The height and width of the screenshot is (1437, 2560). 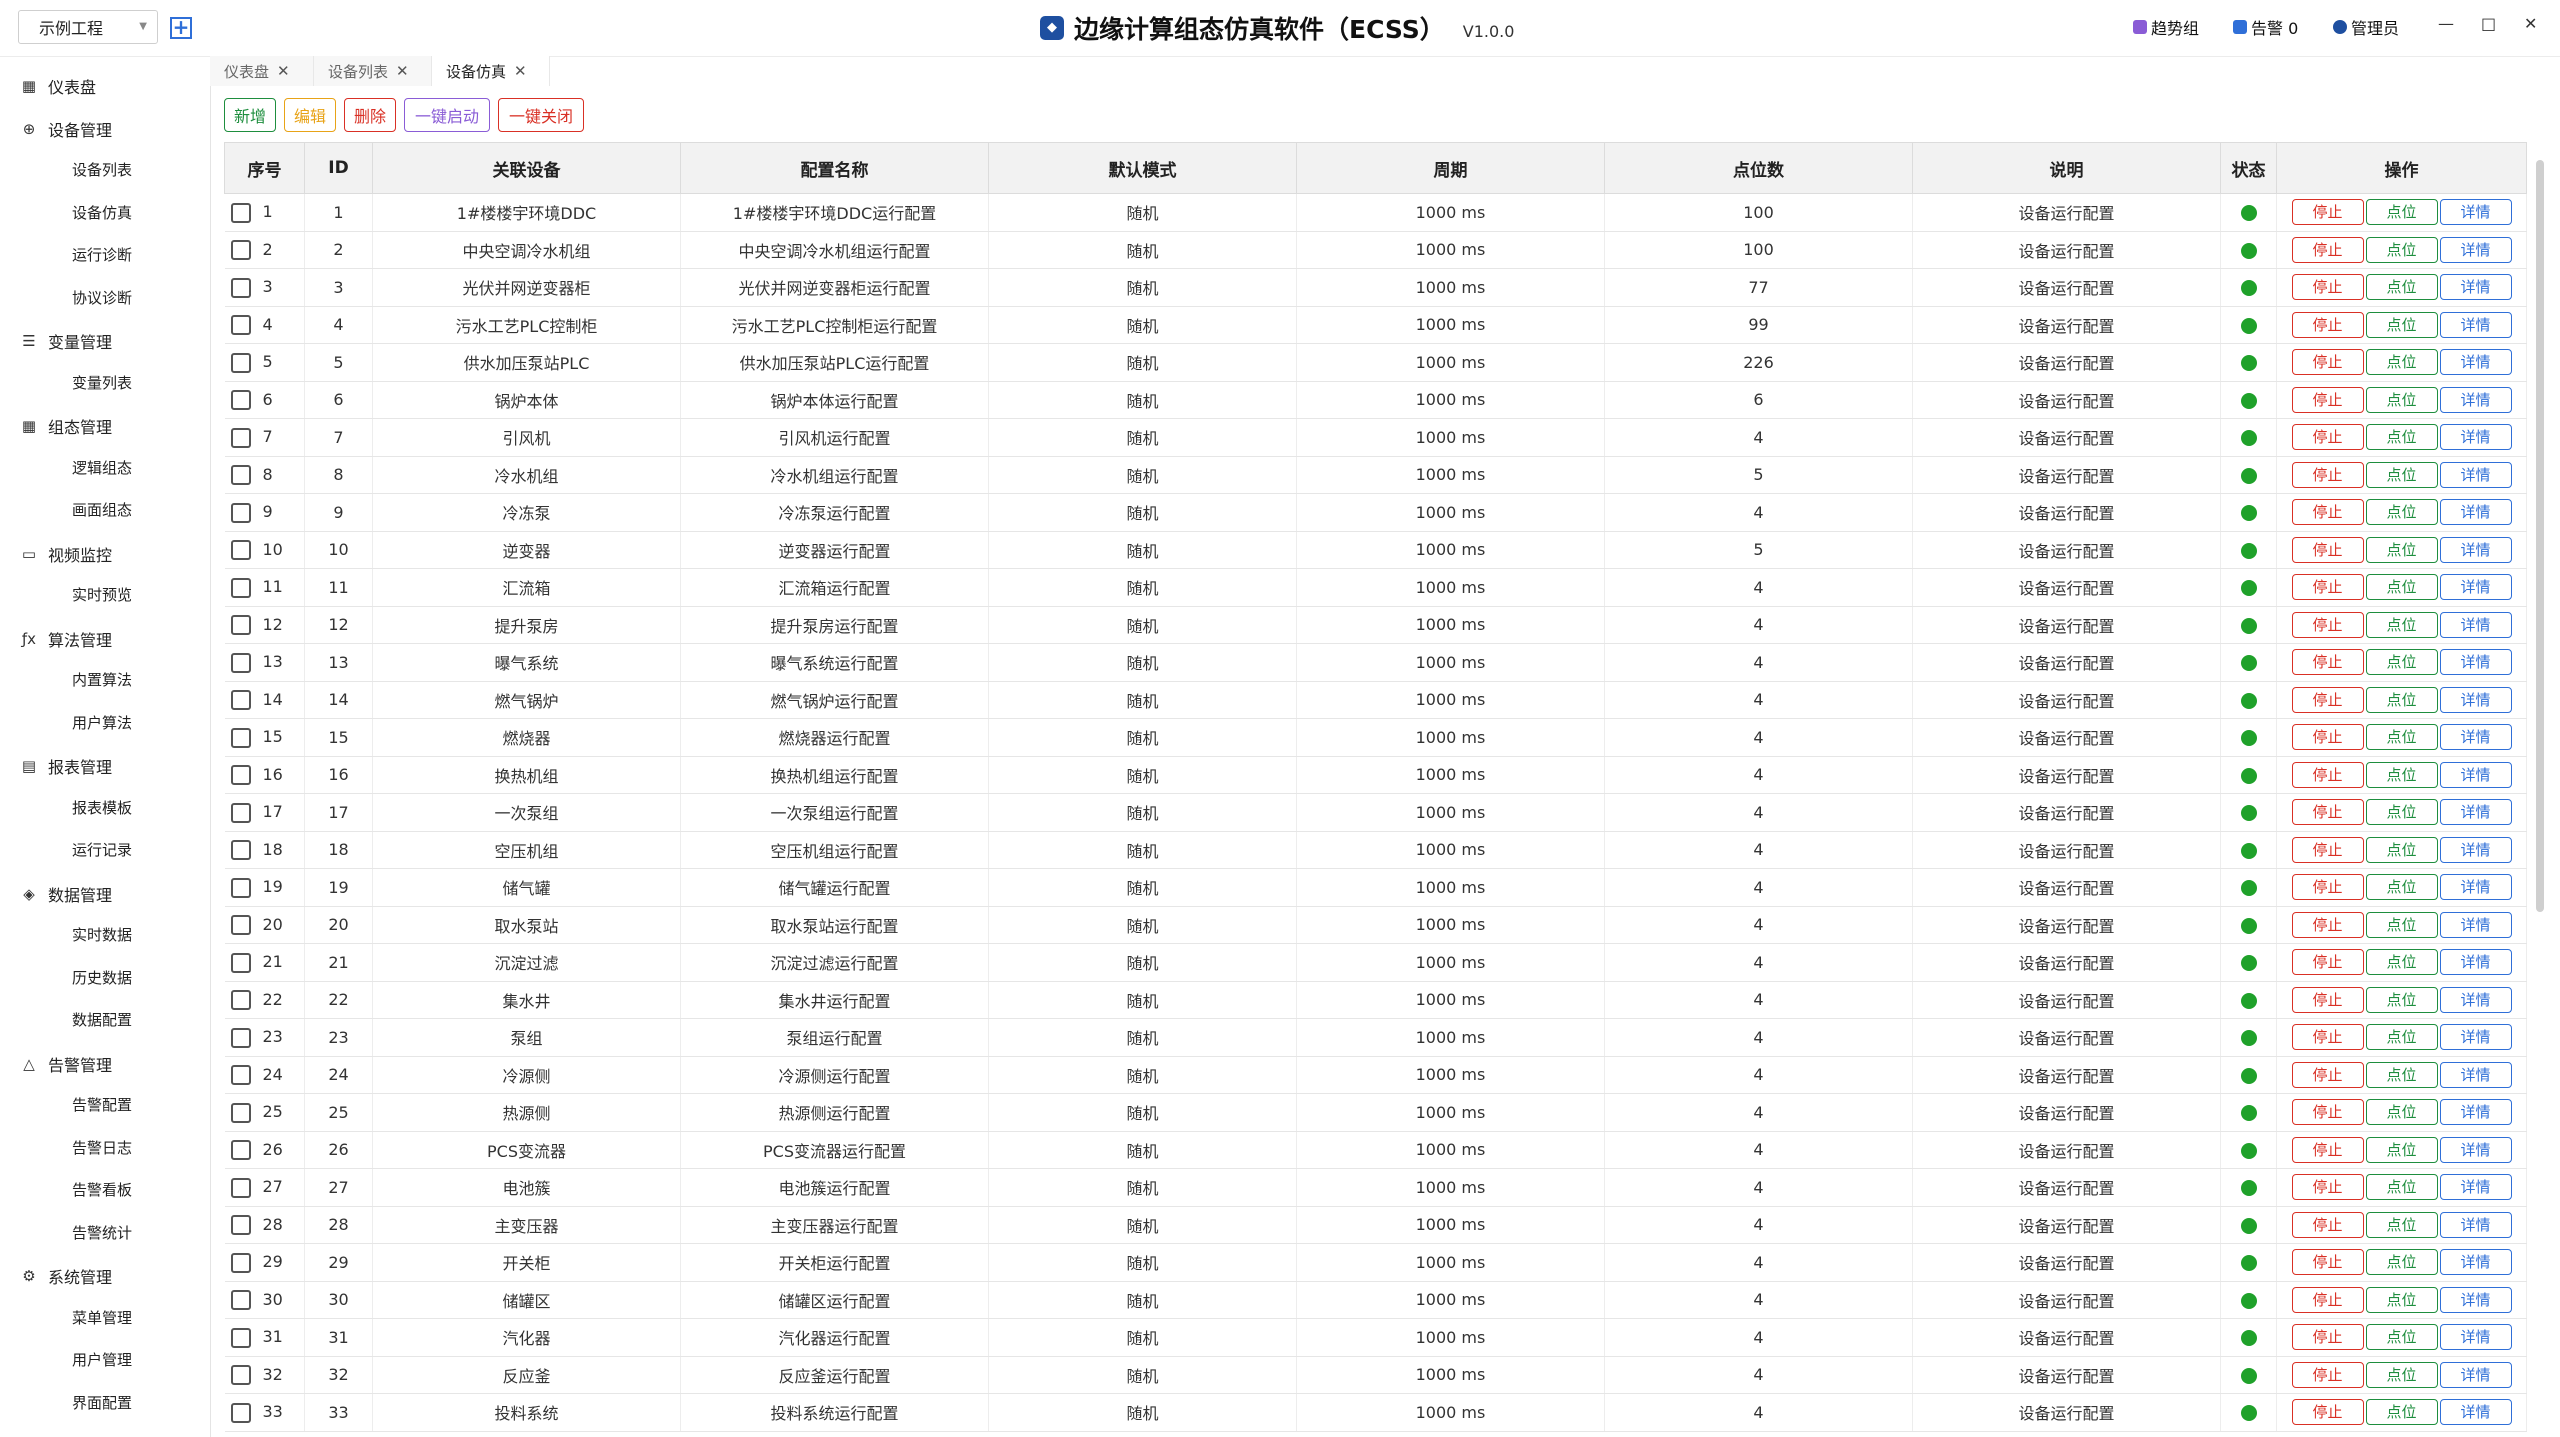 What do you see at coordinates (1375, 1112) in the screenshot?
I see `table-row: 25 25 热源侧 热源侧运行配置 随机 1000 ms 4 设备运行配置 停止 点位 详情` at bounding box center [1375, 1112].